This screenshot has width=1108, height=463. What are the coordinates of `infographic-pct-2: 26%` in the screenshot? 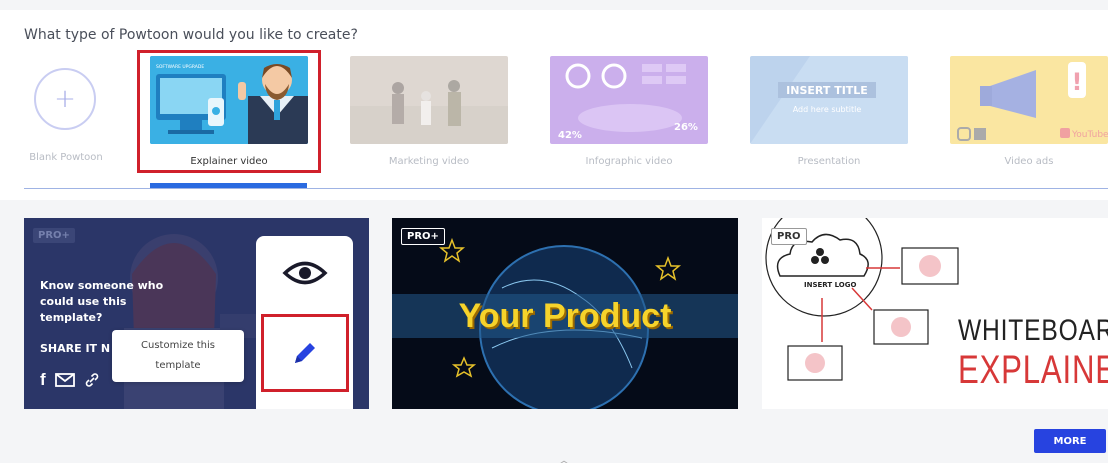 It's located at (686, 127).